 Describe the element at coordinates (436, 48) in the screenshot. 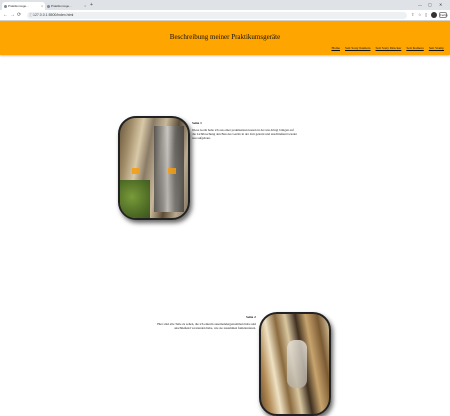

I see `nav-link-stamp: Seit Stamp` at that location.